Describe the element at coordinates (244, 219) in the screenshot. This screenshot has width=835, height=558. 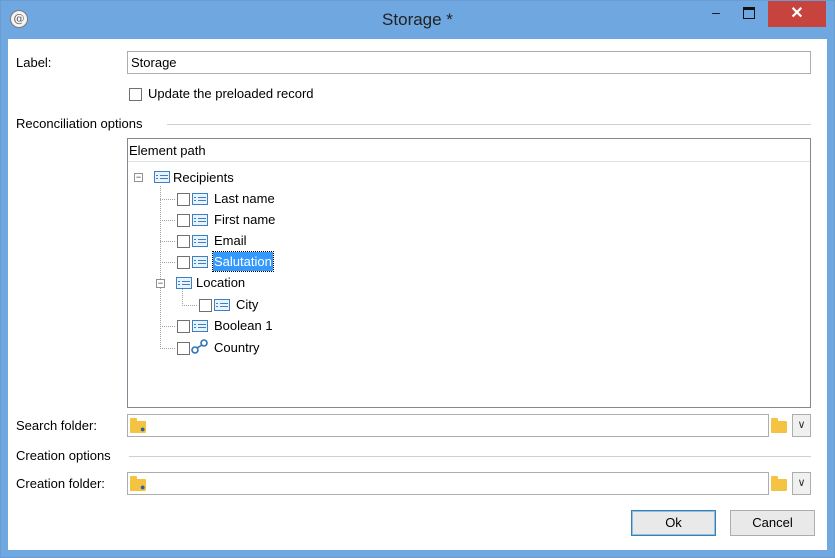
I see `tree-node-first-name: First name` at that location.